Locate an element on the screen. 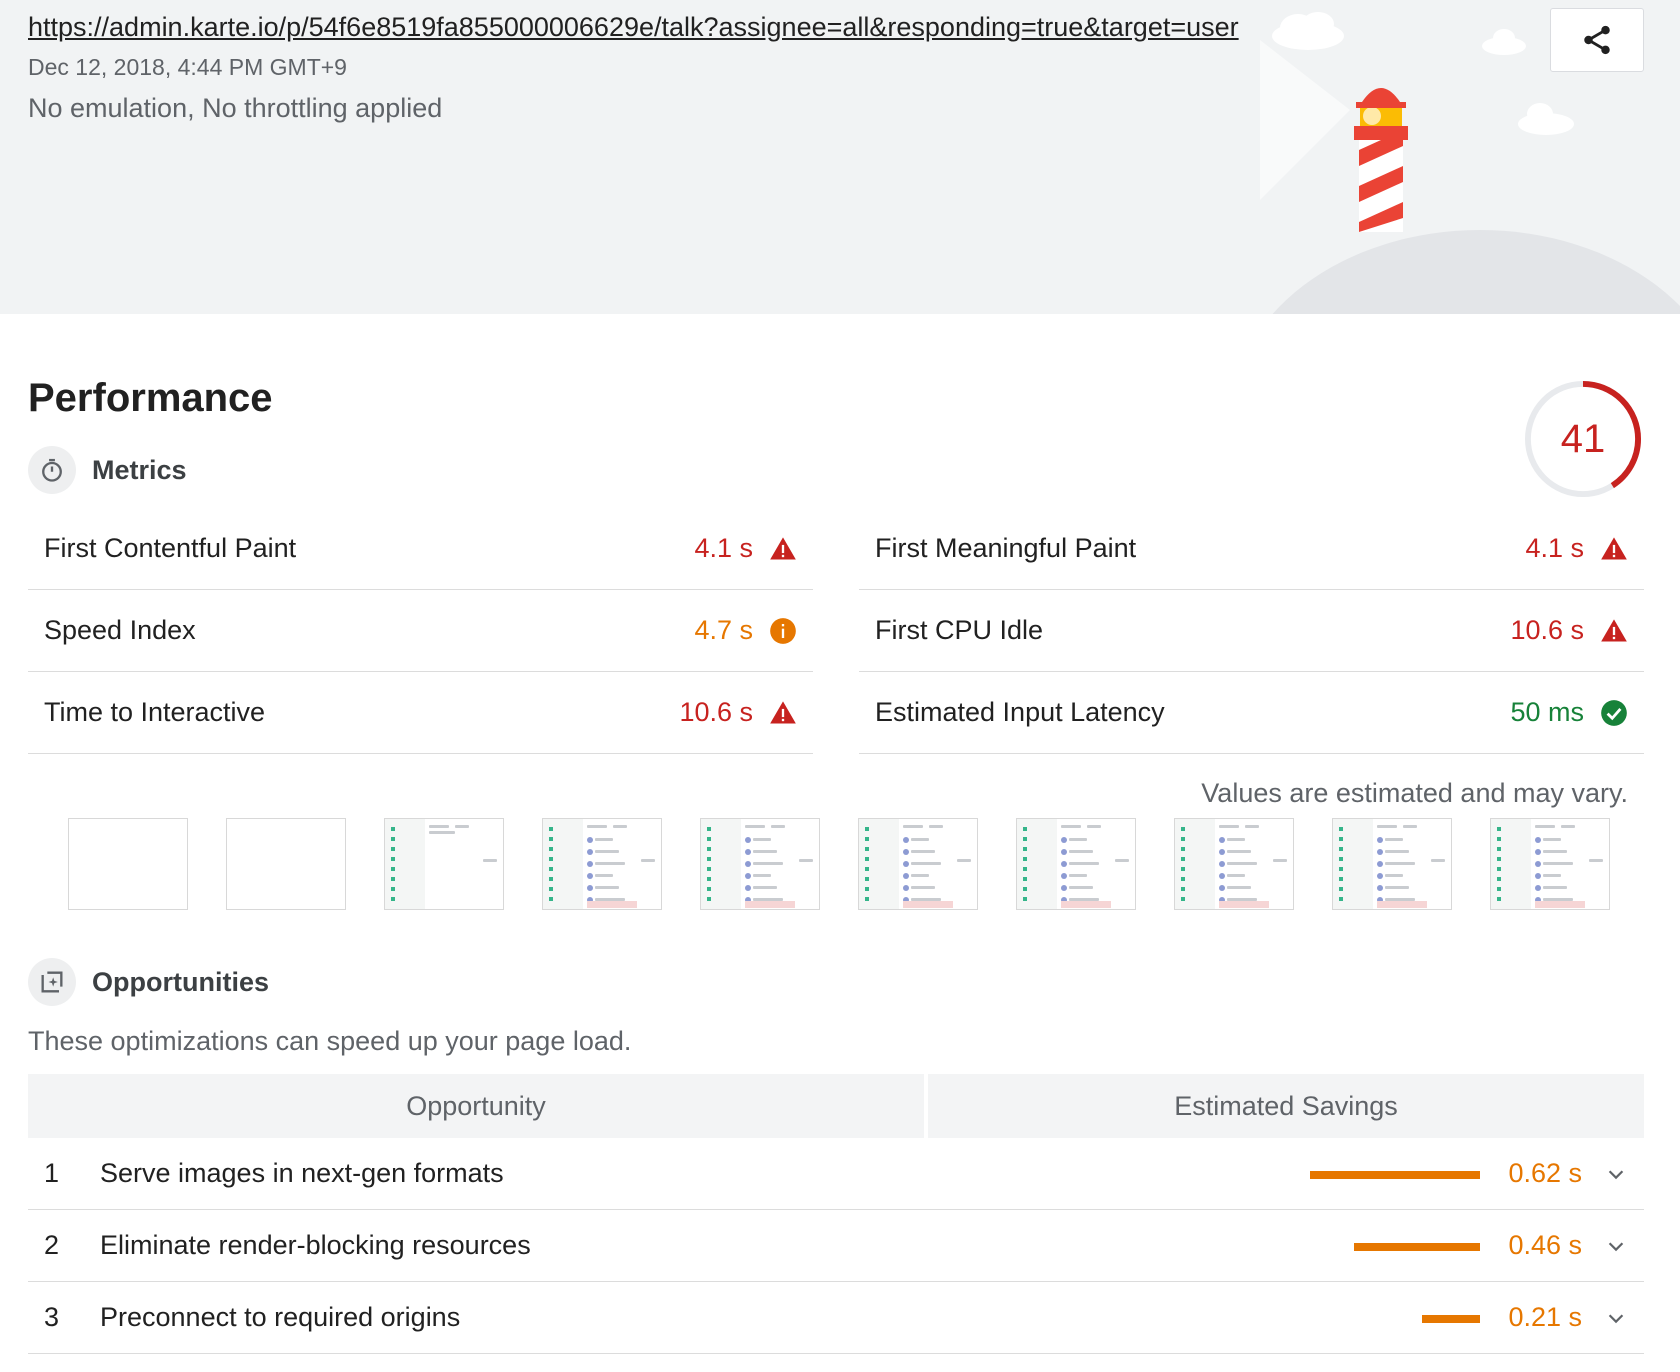 The height and width of the screenshot is (1372, 1680). opportunity-icon is located at coordinates (52, 982).